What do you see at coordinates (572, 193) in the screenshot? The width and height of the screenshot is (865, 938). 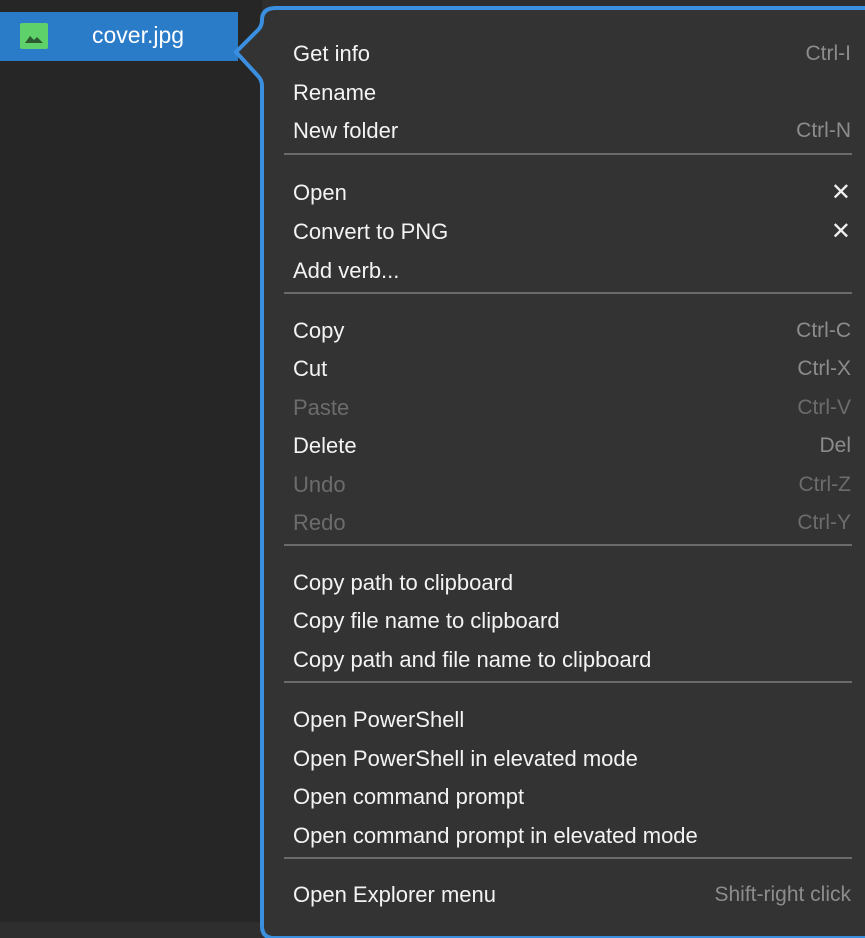 I see `menu-item-open: Open ✕` at bounding box center [572, 193].